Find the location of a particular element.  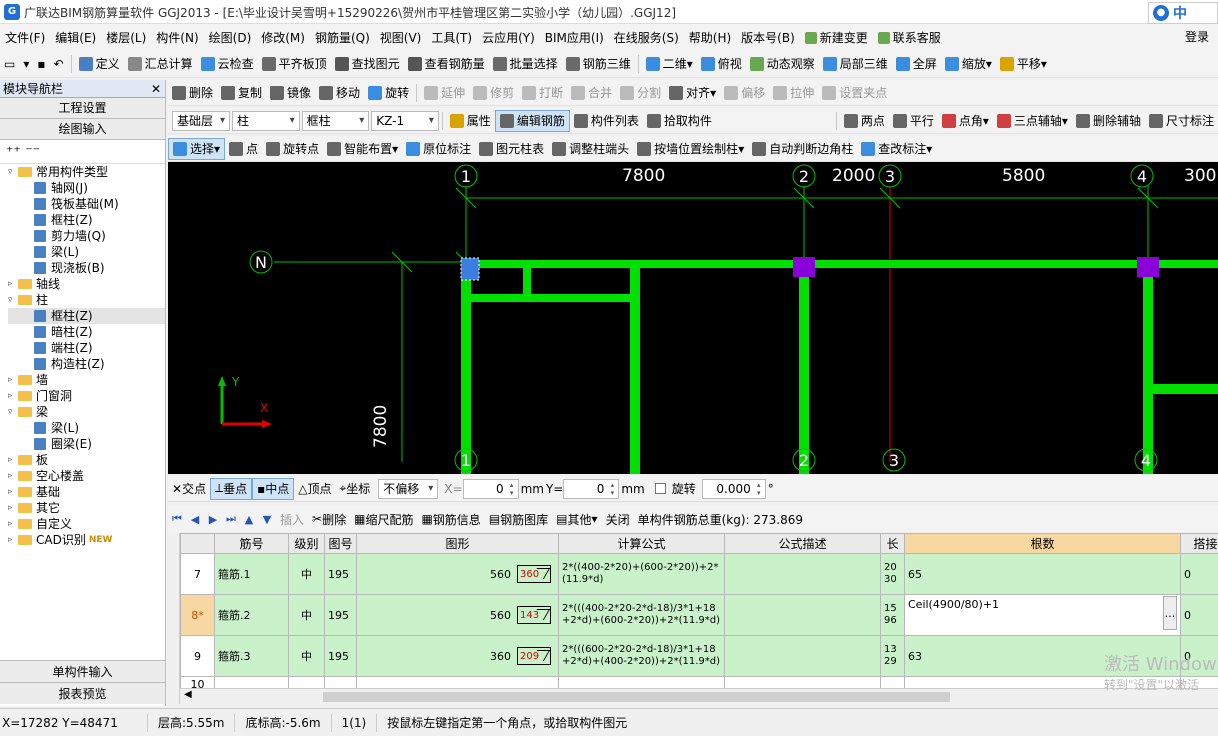

project-settings-button: 工程设置 is located at coordinates (82, 108).